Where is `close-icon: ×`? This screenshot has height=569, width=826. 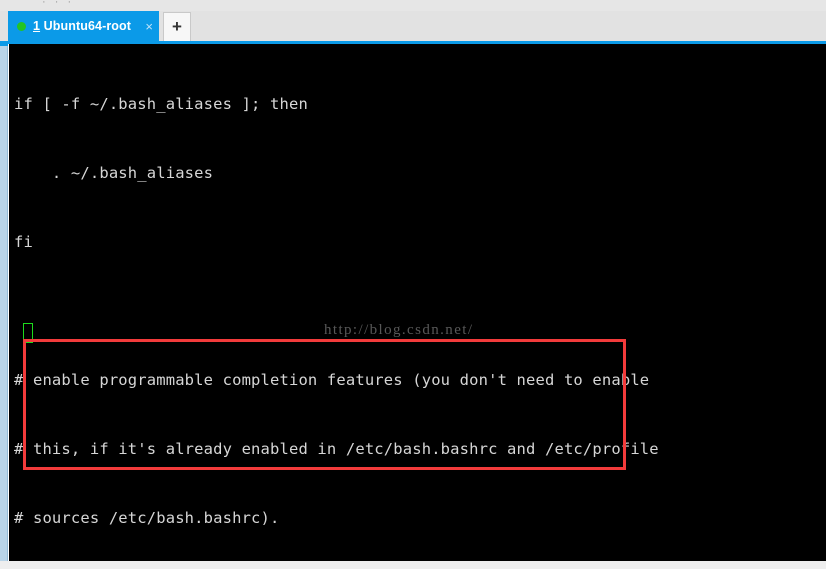
close-icon: × is located at coordinates (149, 26).